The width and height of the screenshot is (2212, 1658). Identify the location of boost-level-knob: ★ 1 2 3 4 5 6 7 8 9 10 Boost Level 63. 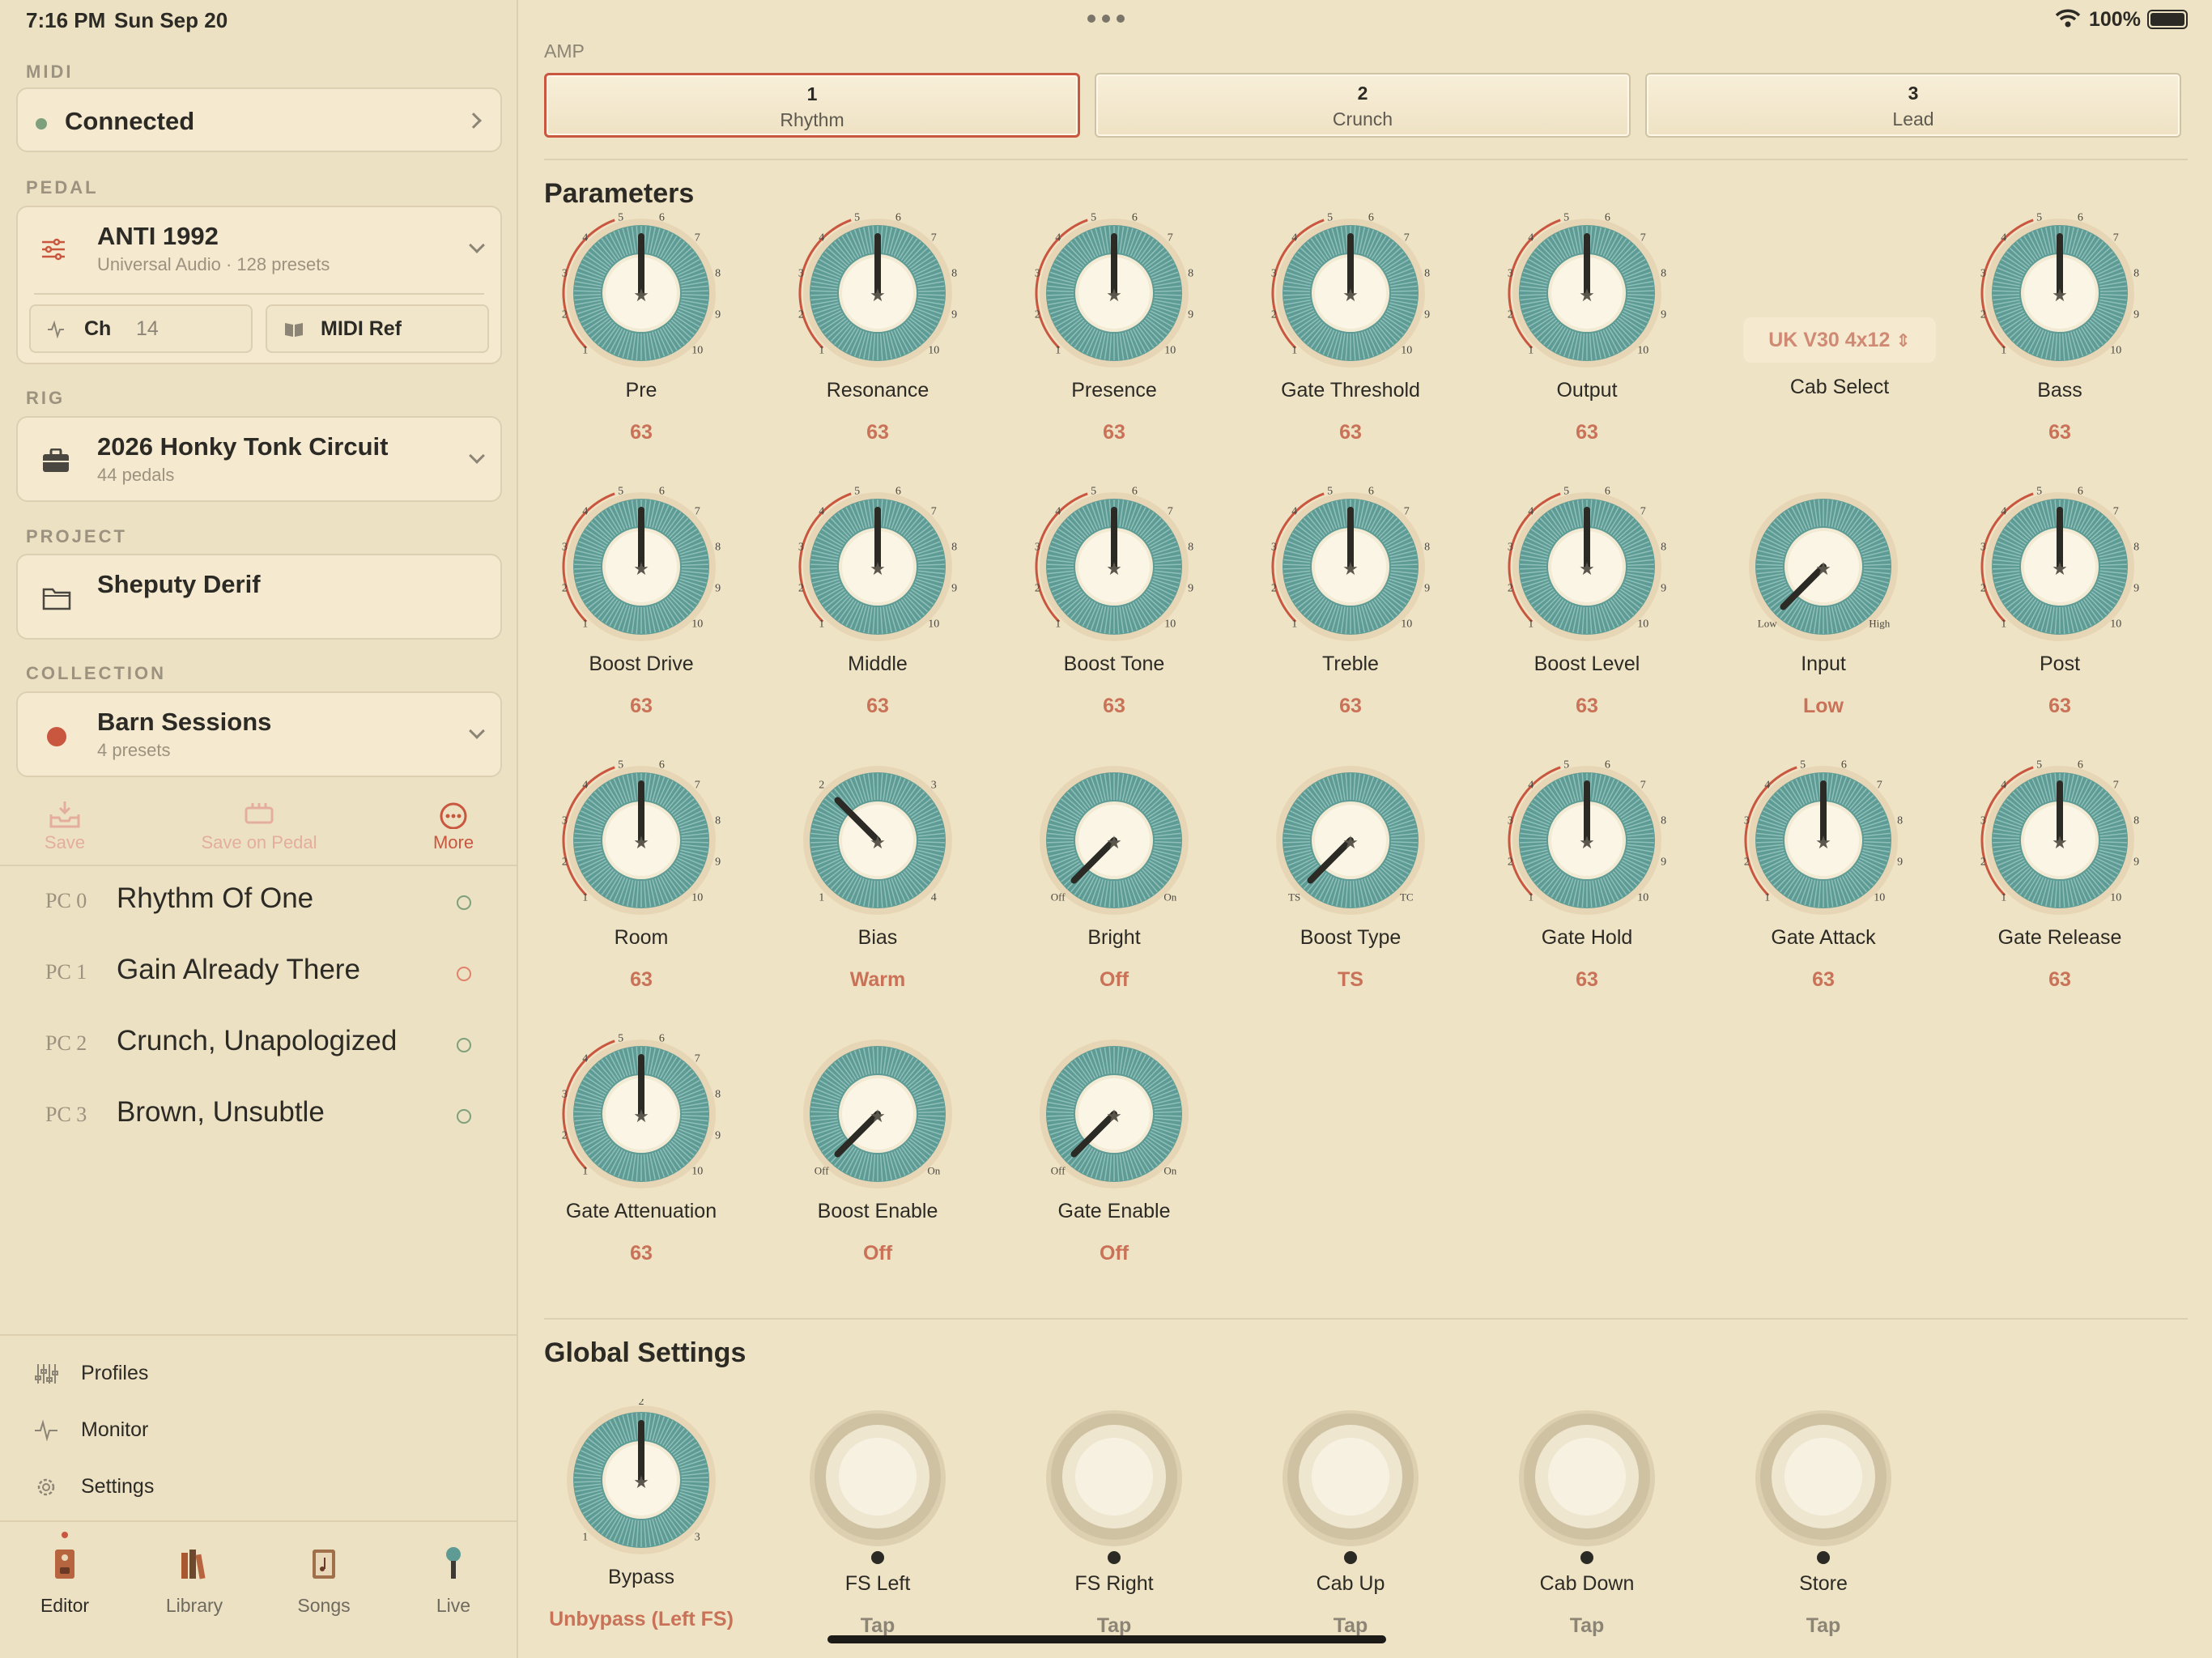
(1587, 607).